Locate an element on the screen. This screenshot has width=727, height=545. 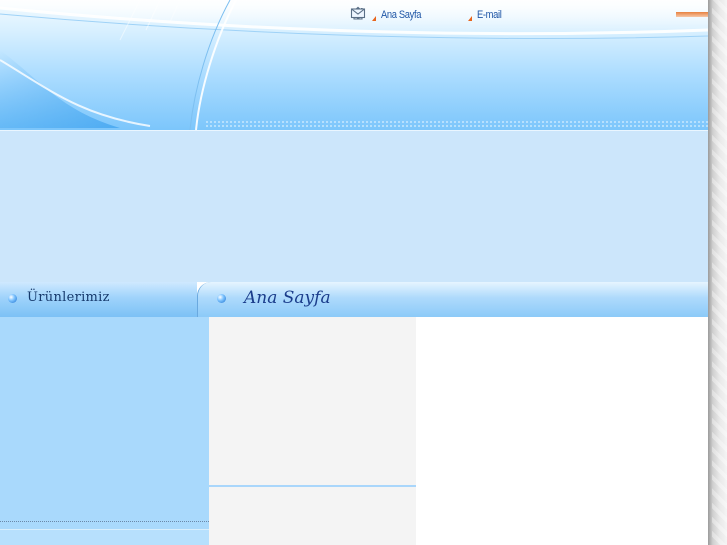
divider is located at coordinates (354, 130).